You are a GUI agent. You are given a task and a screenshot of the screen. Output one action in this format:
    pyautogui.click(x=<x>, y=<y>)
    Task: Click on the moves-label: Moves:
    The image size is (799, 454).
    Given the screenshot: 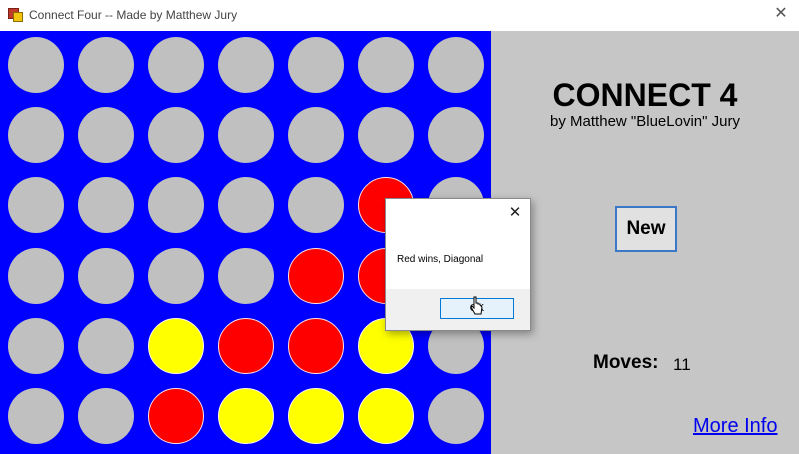 What is the action you would take?
    pyautogui.click(x=626, y=362)
    